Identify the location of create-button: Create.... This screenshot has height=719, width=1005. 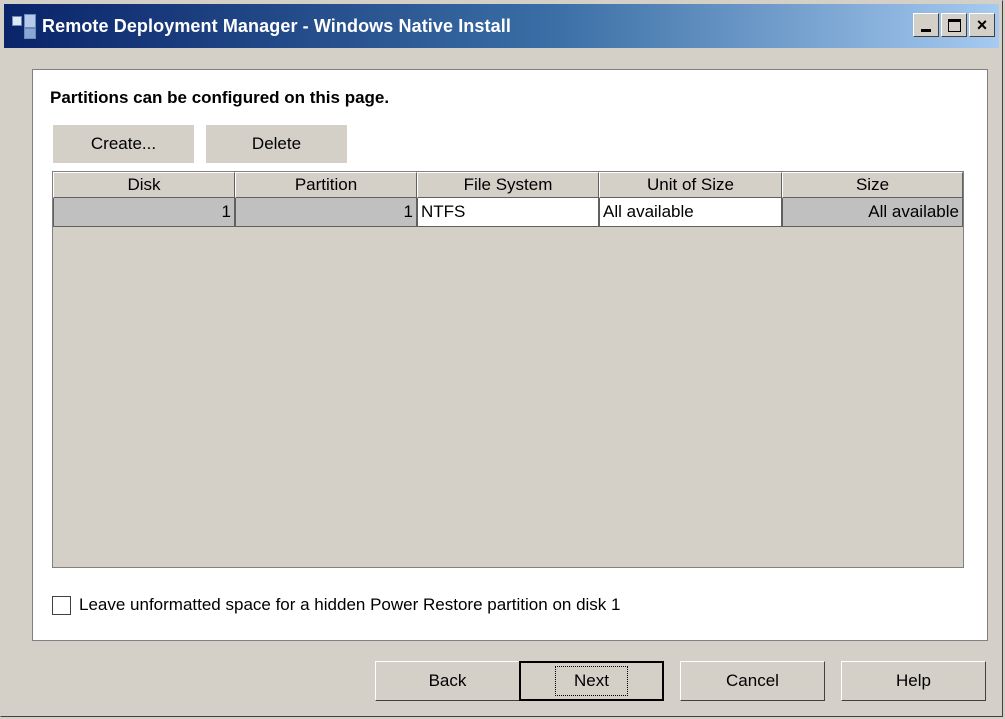
(123, 144).